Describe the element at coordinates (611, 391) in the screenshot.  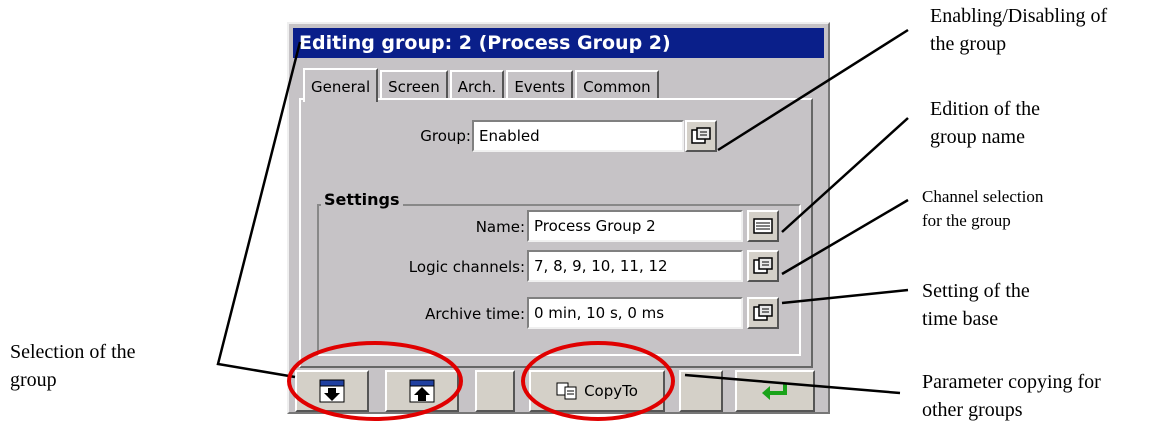
I see `copy-to-label: CopyTo` at that location.